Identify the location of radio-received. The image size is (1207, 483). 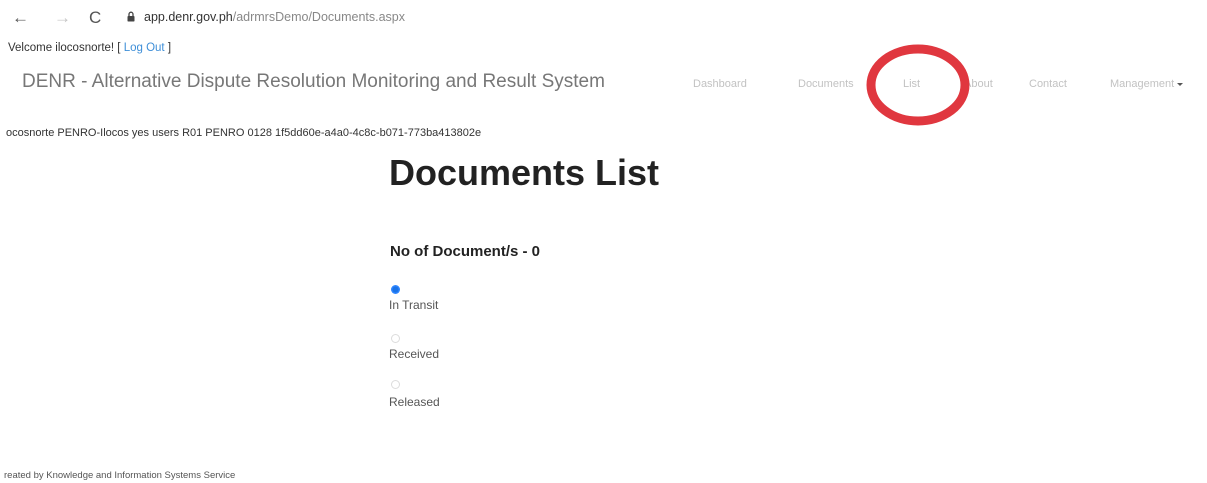
(395, 338).